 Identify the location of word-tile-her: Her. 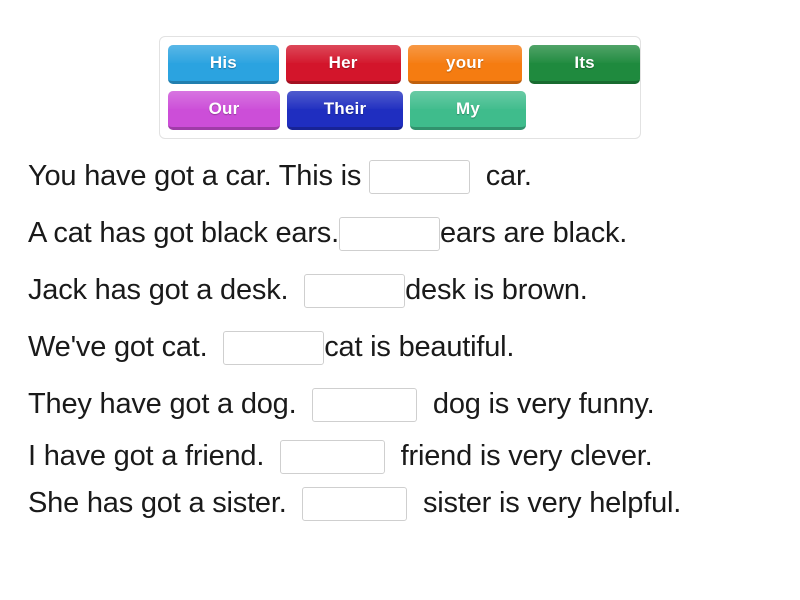
(343, 64).